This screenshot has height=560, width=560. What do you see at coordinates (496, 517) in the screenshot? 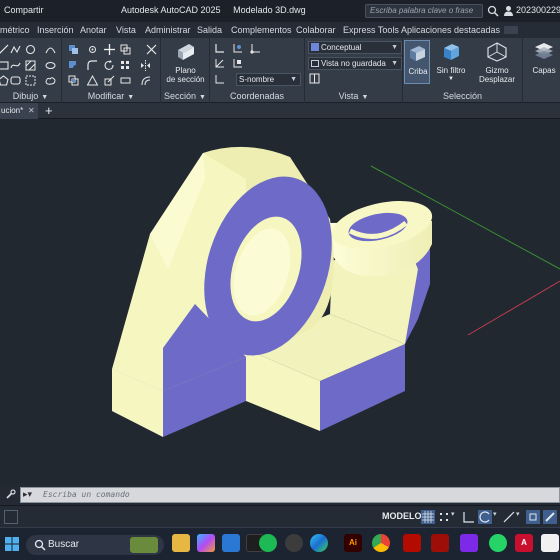
I see `polar-menu-icon: ▾` at bounding box center [496, 517].